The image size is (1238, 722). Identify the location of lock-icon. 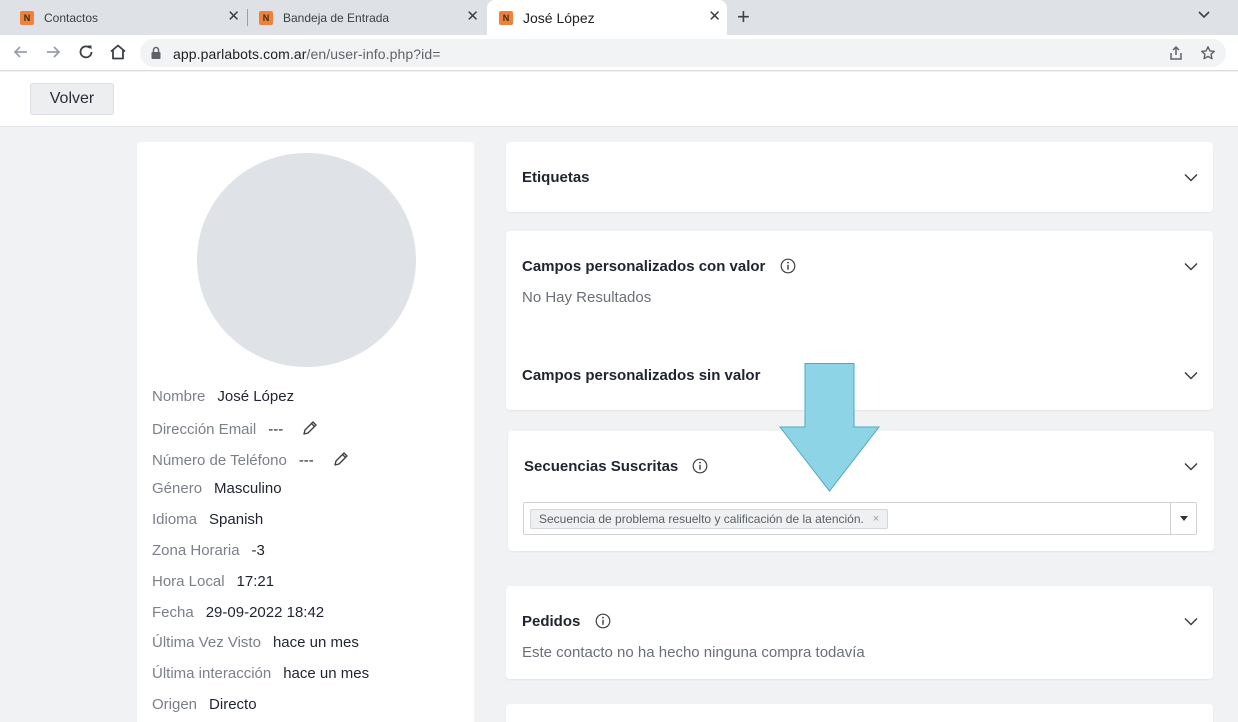
(156, 52).